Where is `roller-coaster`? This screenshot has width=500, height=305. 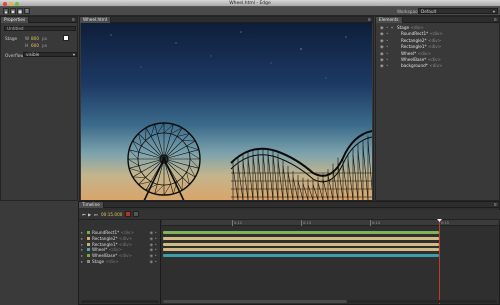 roller-coaster is located at coordinates (301, 165).